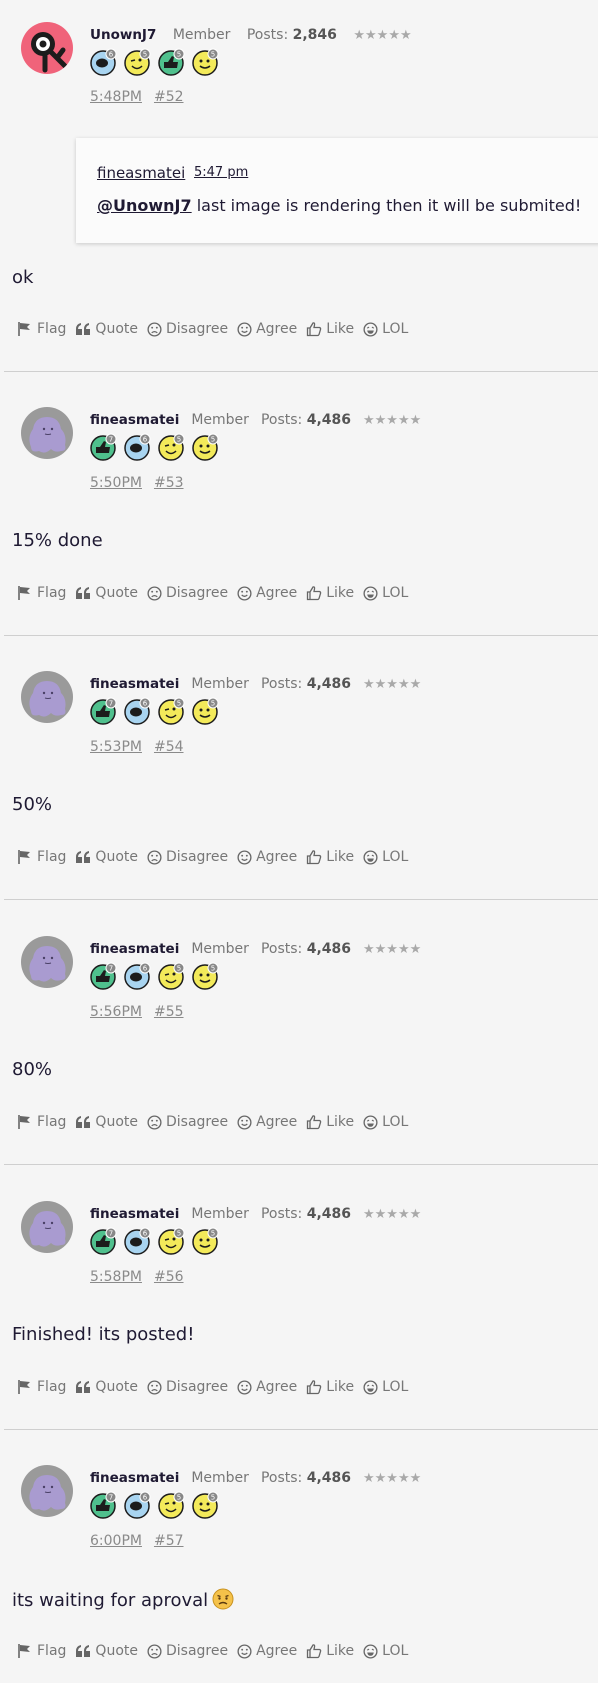  I want to click on post-time-link: 5:48PM, so click(116, 97).